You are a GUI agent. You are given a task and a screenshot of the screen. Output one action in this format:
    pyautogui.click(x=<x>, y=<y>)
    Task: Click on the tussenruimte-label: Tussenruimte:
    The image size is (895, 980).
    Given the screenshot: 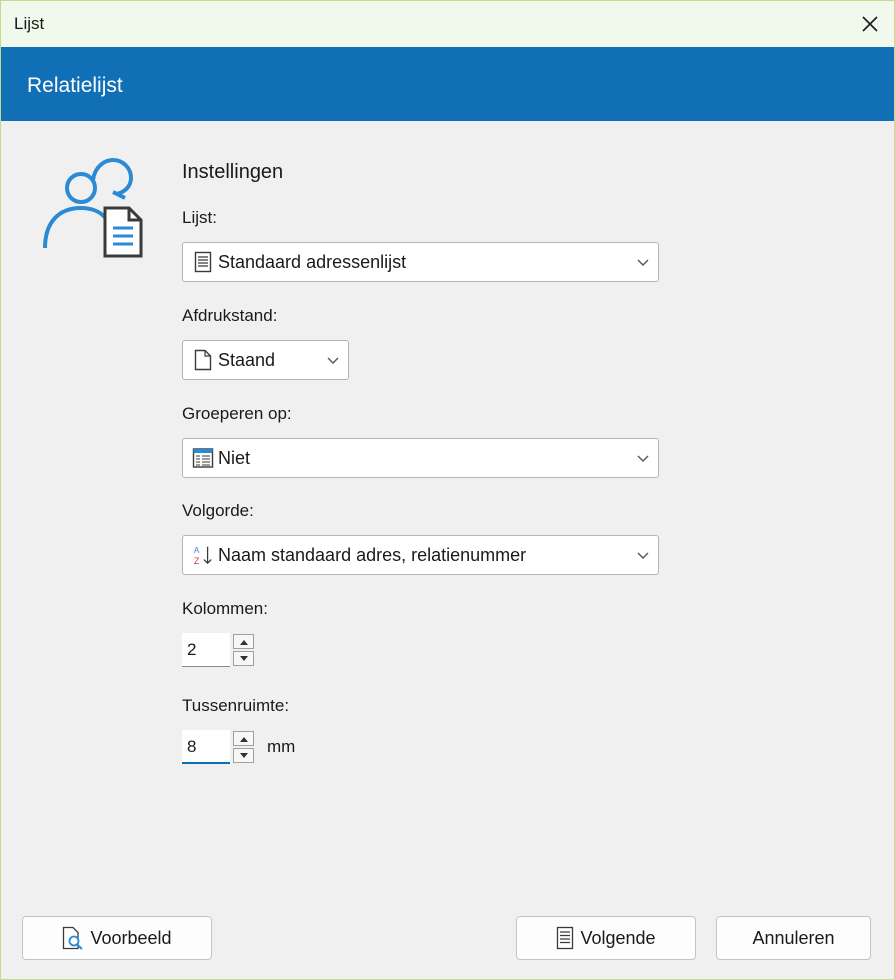 What is the action you would take?
    pyautogui.click(x=236, y=705)
    